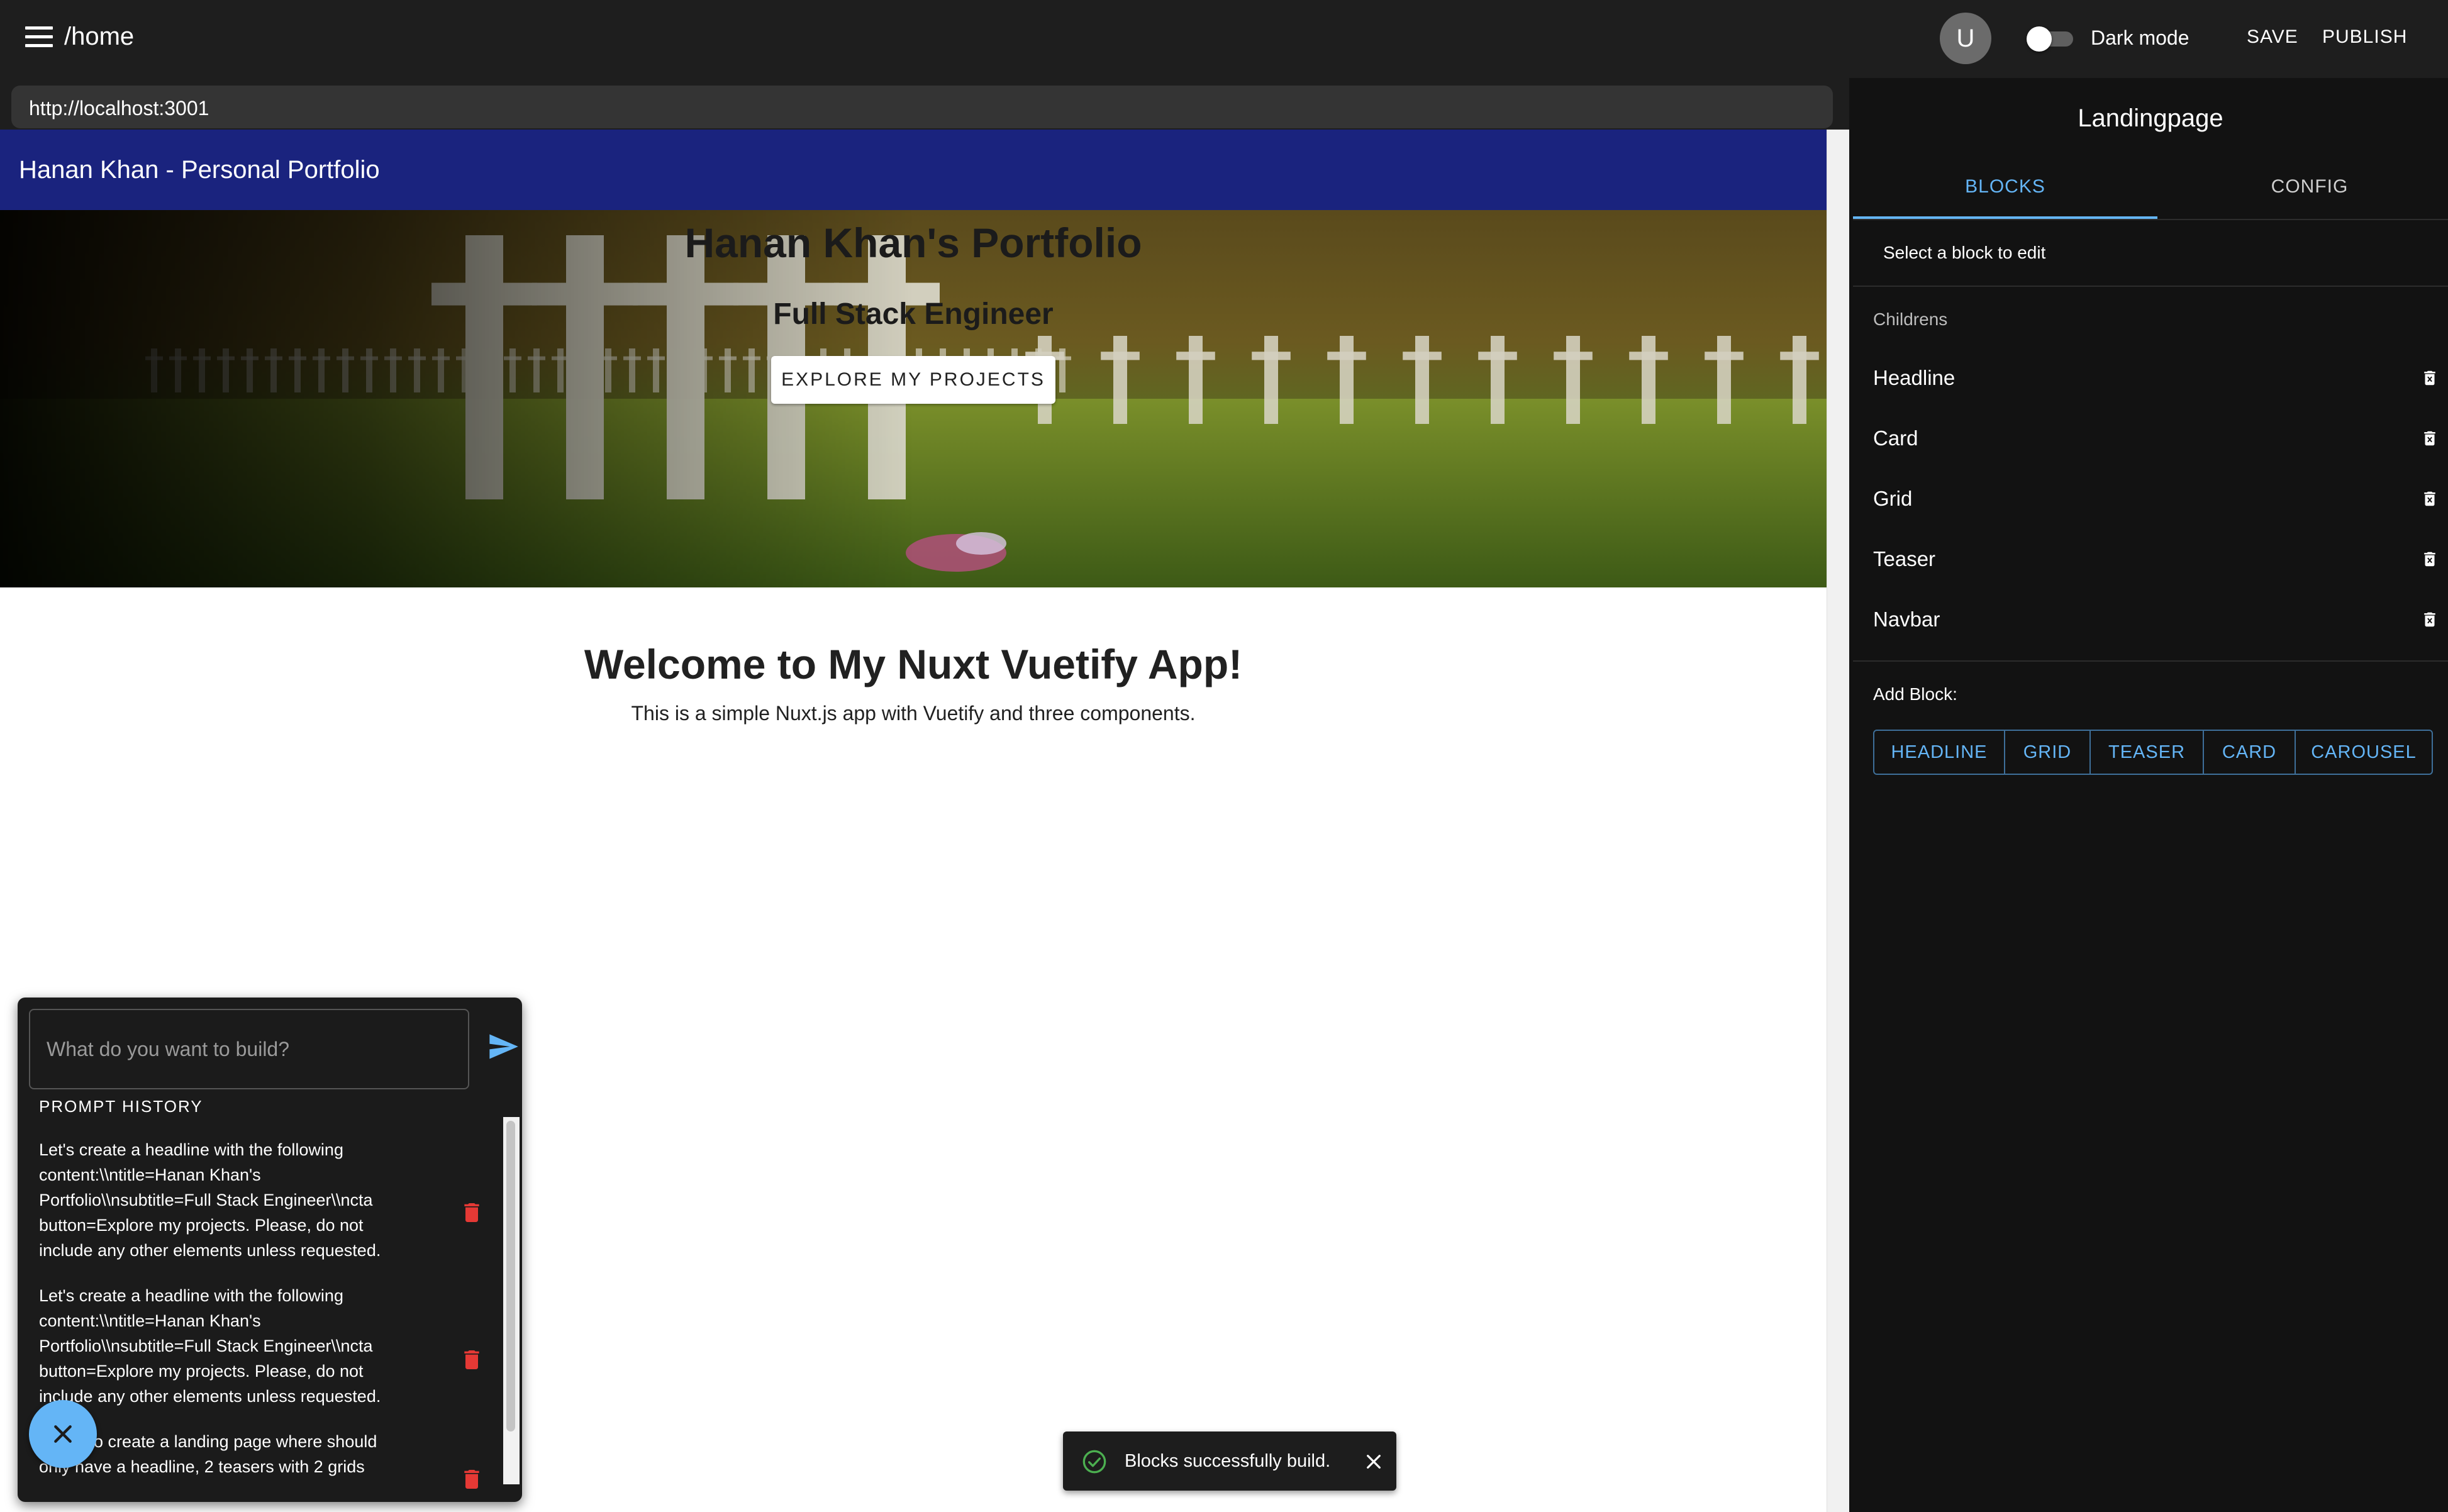 This screenshot has height=1512, width=2448. I want to click on children-divider, so click(2150, 661).